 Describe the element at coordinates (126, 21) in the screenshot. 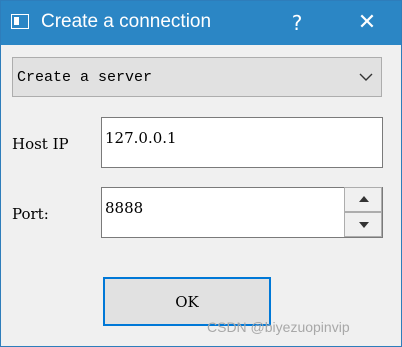

I see `dialog-title: Create a connection` at that location.